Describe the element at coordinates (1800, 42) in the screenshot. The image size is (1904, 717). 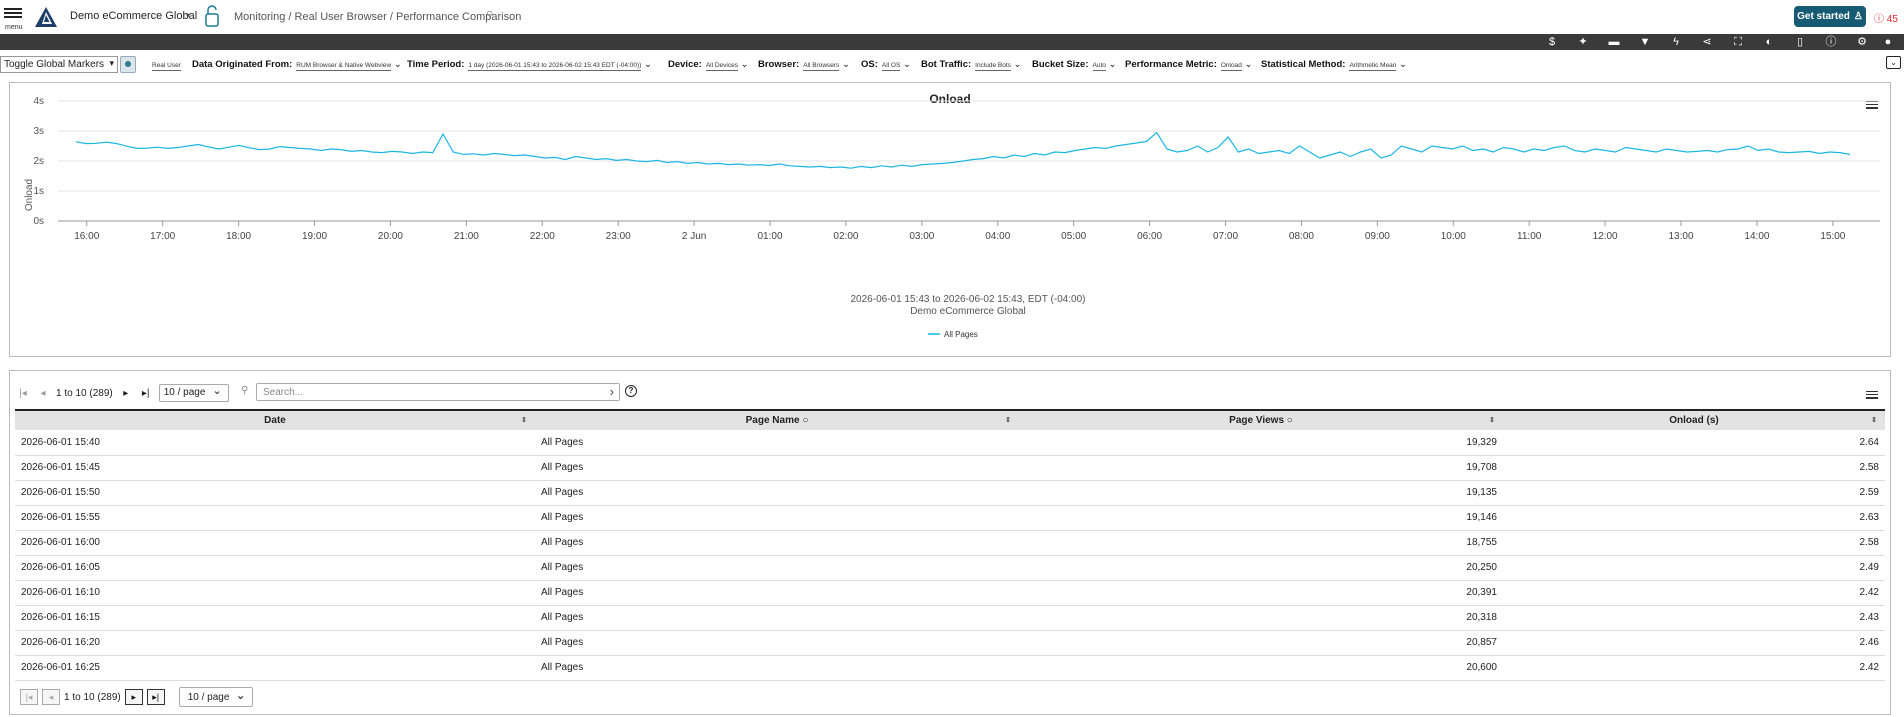
I see `info-icon: ▯` at that location.